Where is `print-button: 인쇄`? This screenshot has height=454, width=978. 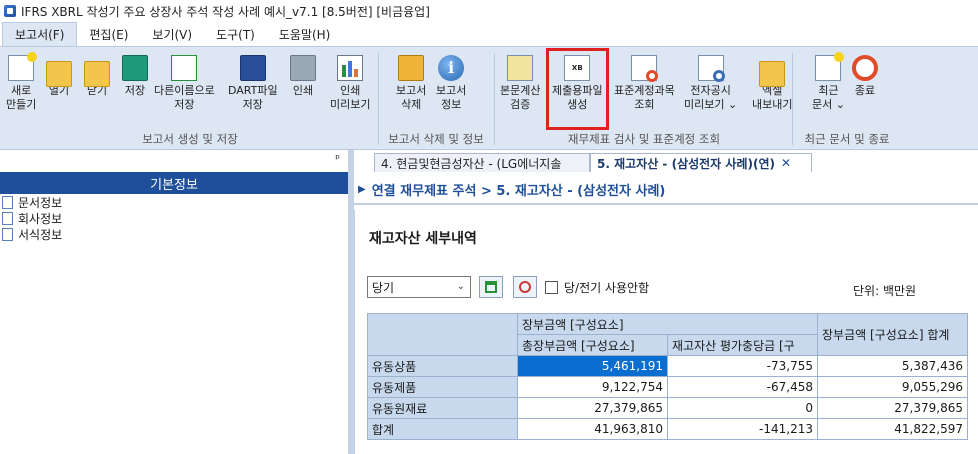
print-button: 인쇄 is located at coordinates (303, 76).